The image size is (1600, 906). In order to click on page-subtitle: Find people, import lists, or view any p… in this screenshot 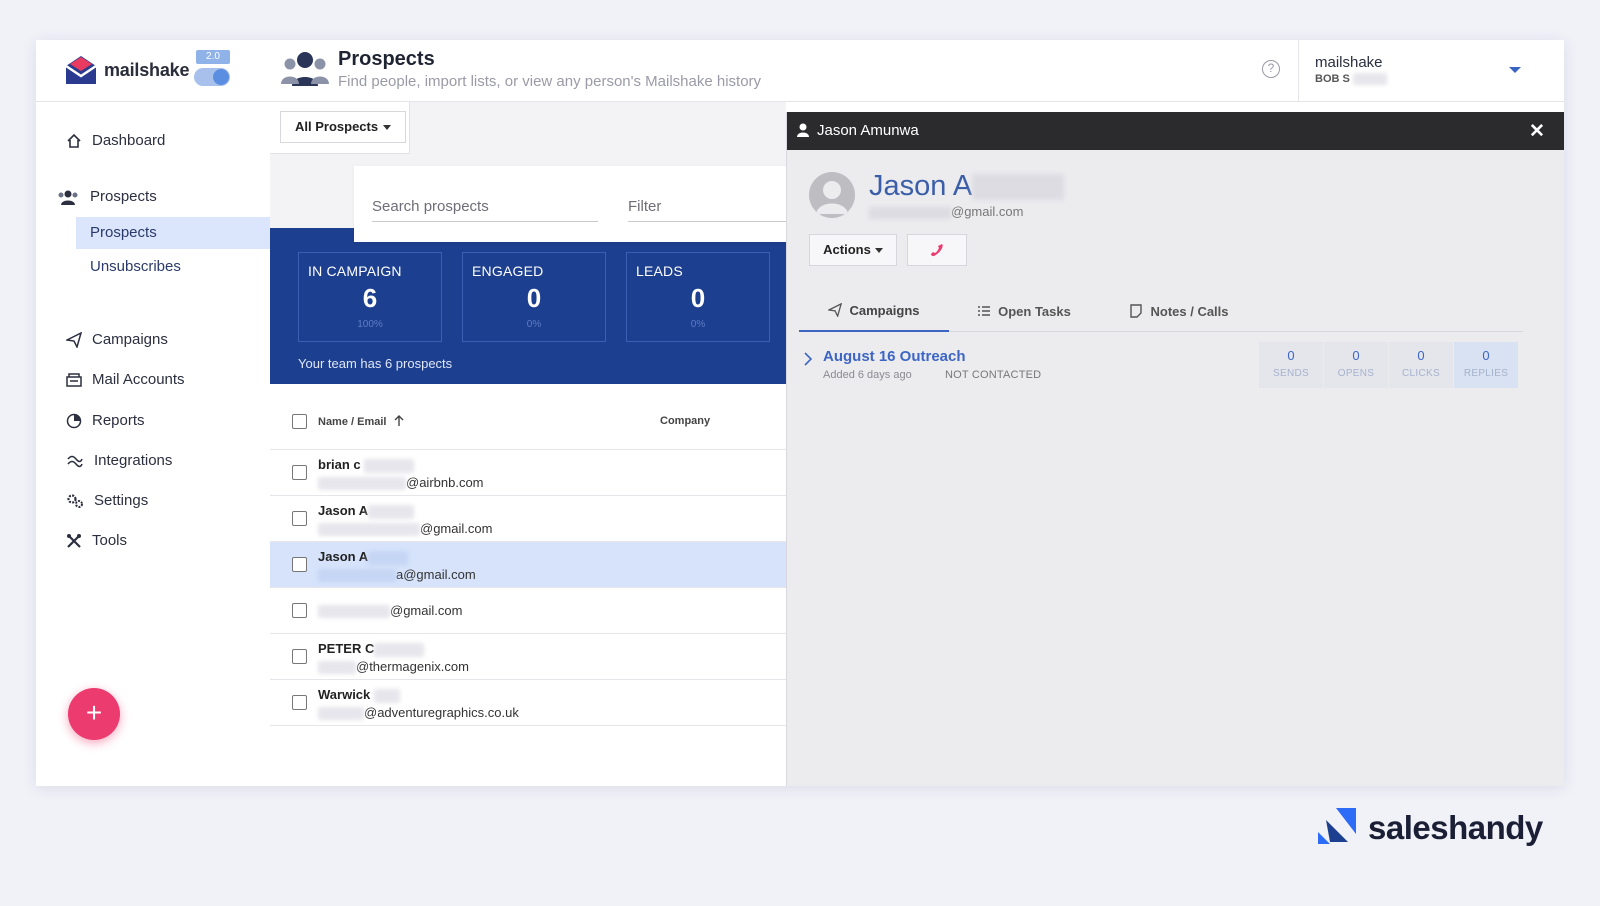, I will do `click(550, 81)`.